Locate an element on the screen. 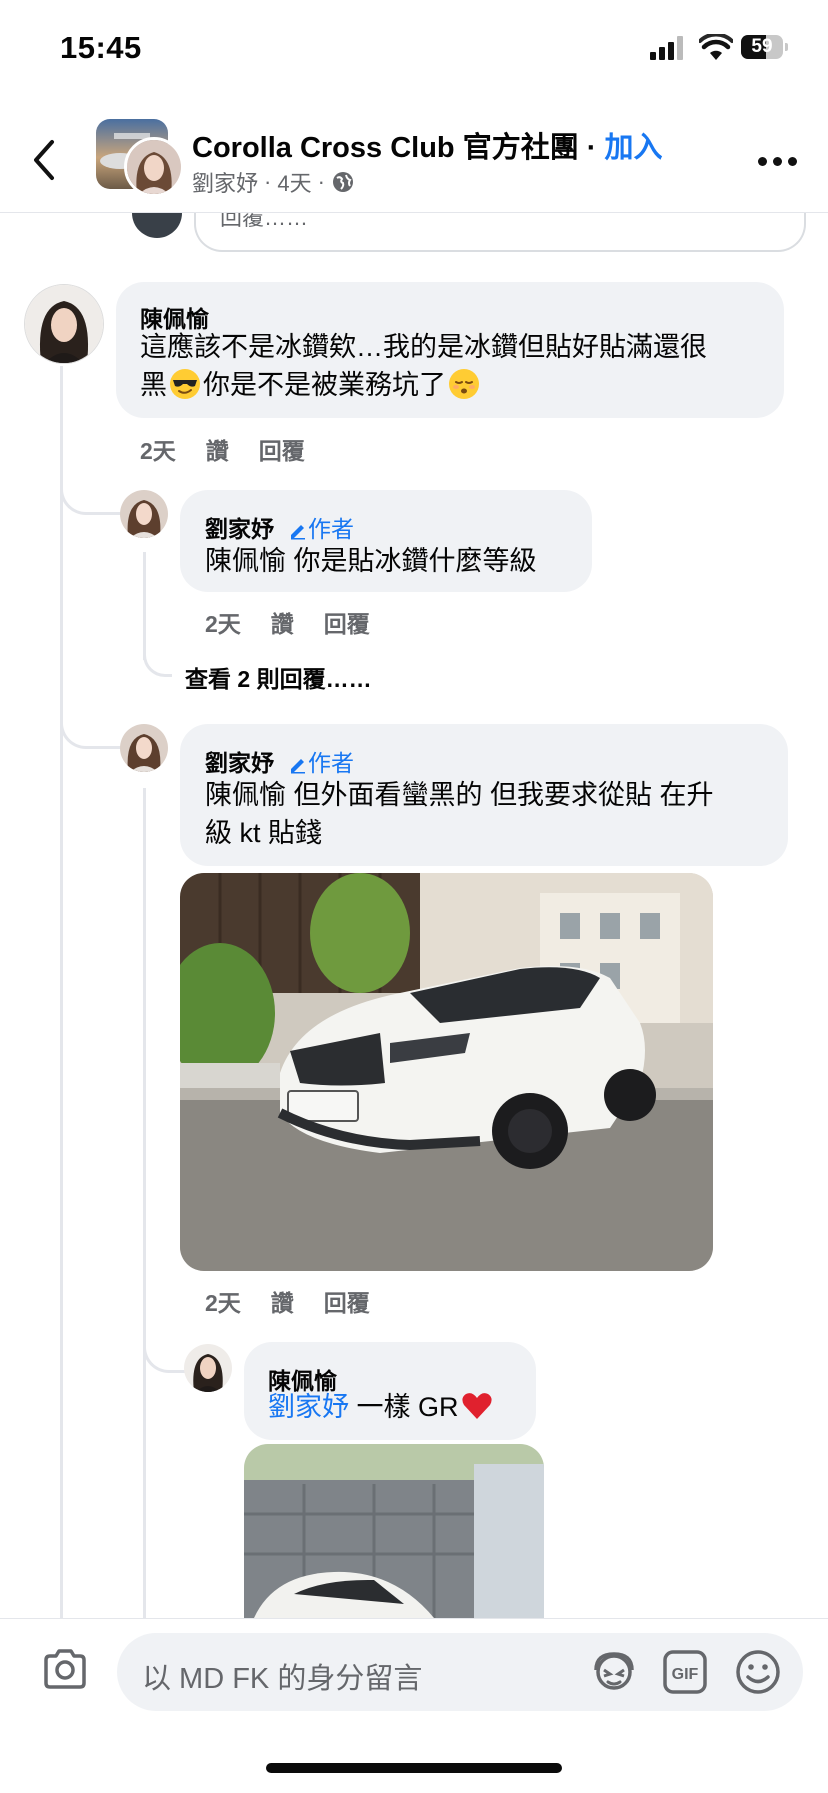 The image size is (828, 1793). relieved-emoji is located at coordinates (464, 384).